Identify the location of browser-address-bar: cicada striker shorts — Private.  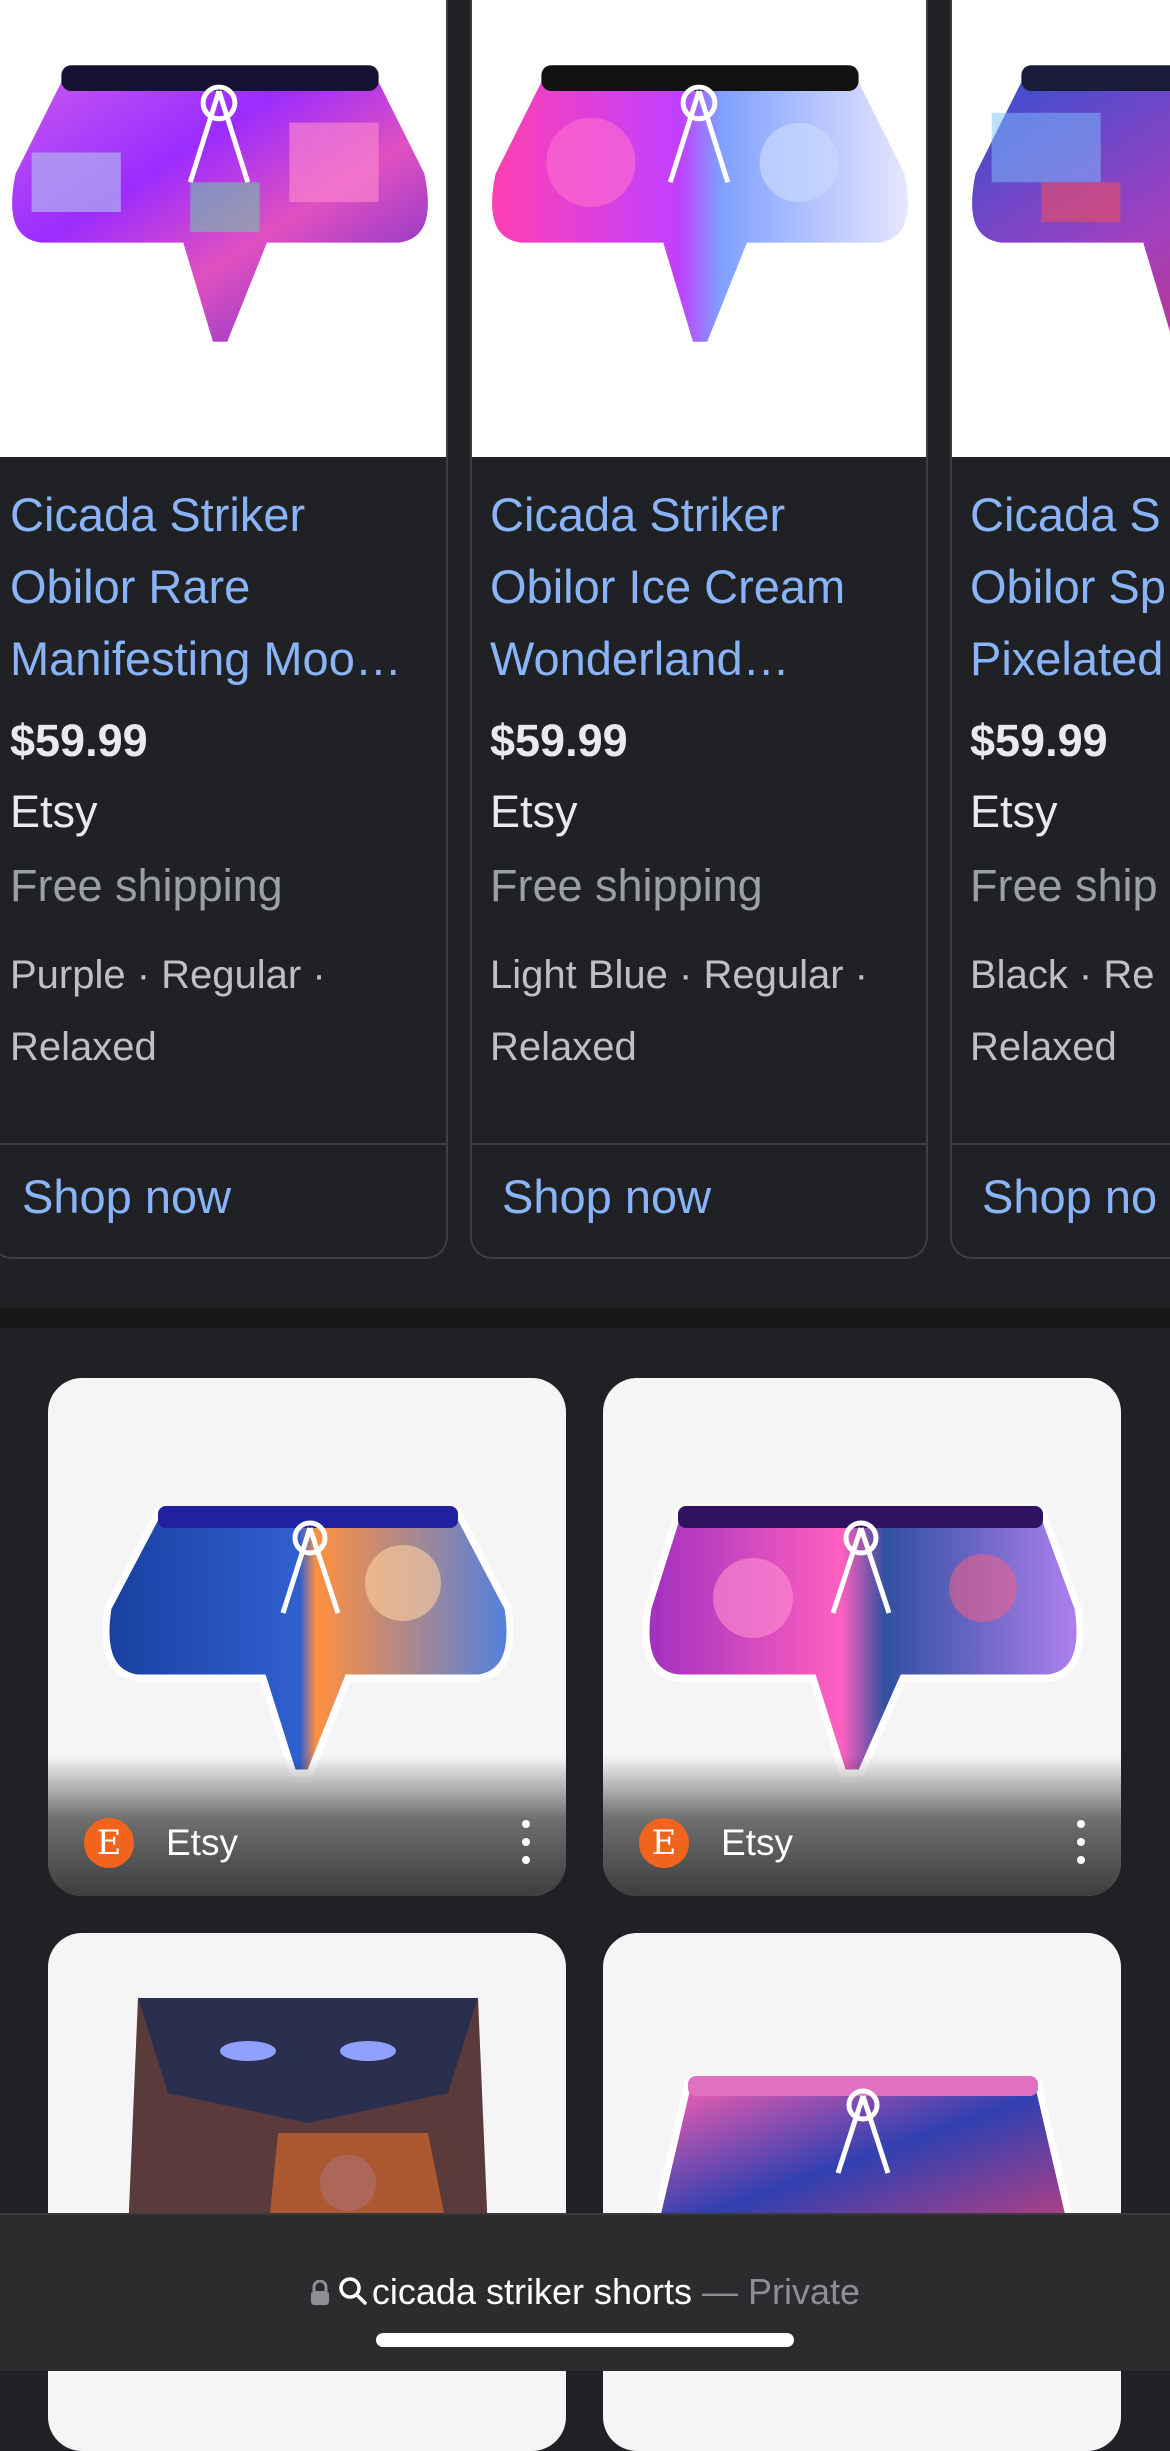
(585, 2292).